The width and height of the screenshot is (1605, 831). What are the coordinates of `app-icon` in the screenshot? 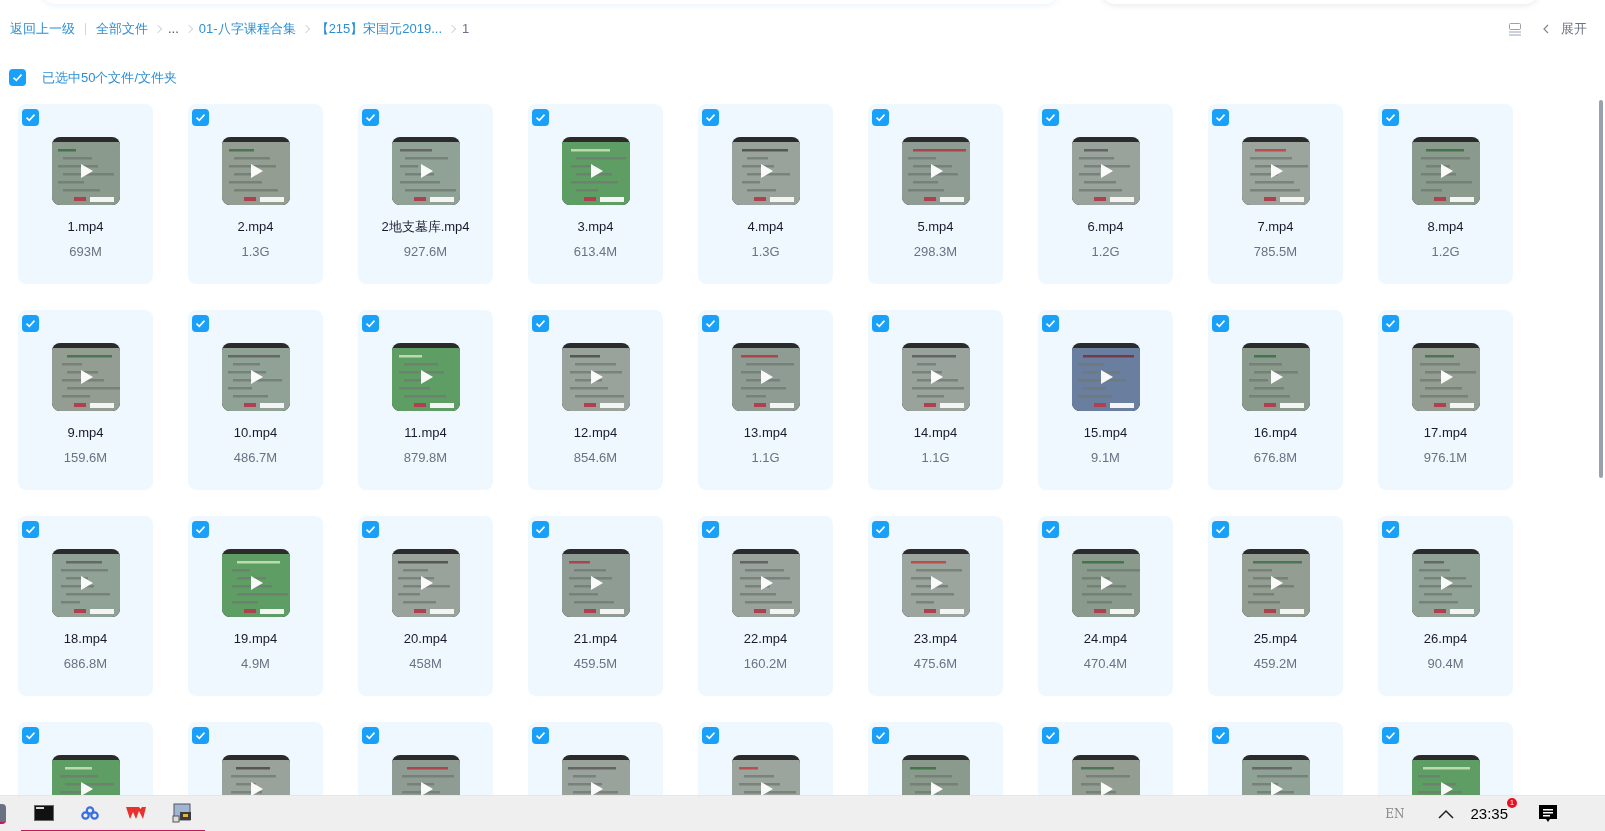 It's located at (3, 813).